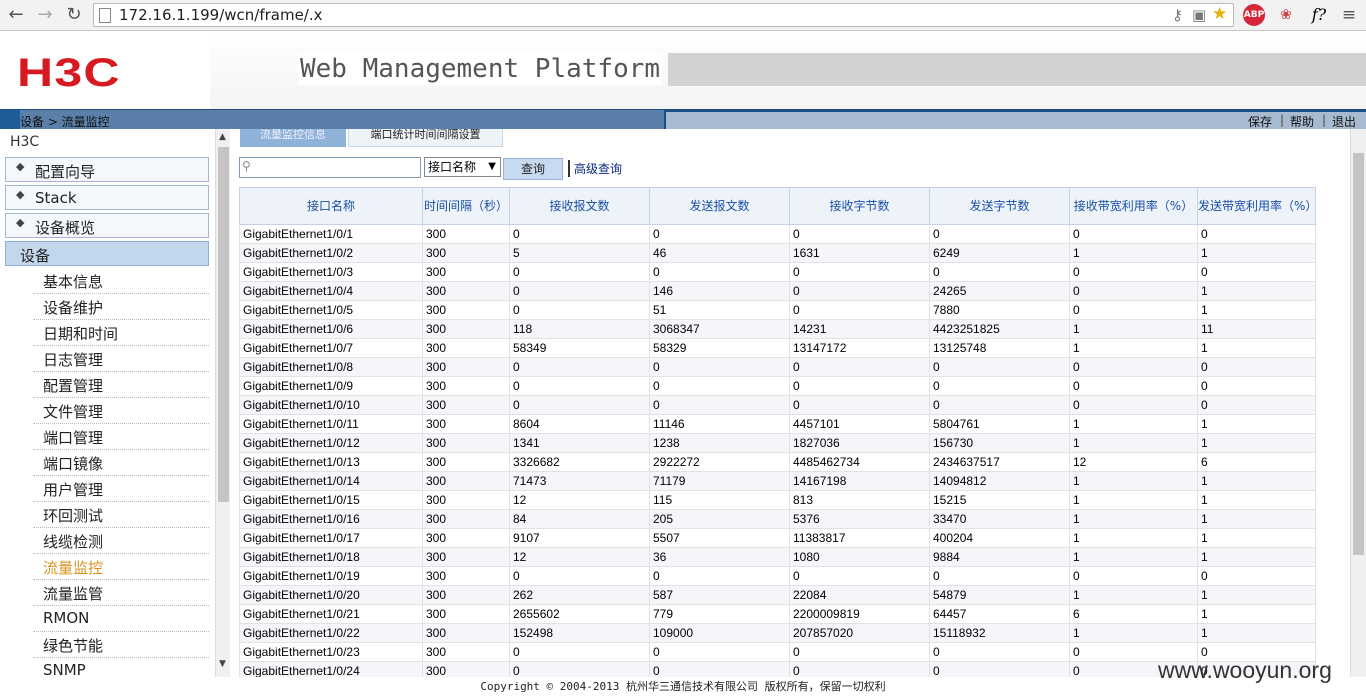 The image size is (1366, 699). What do you see at coordinates (1199, 15) in the screenshot?
I see `translate-icon: ▣` at bounding box center [1199, 15].